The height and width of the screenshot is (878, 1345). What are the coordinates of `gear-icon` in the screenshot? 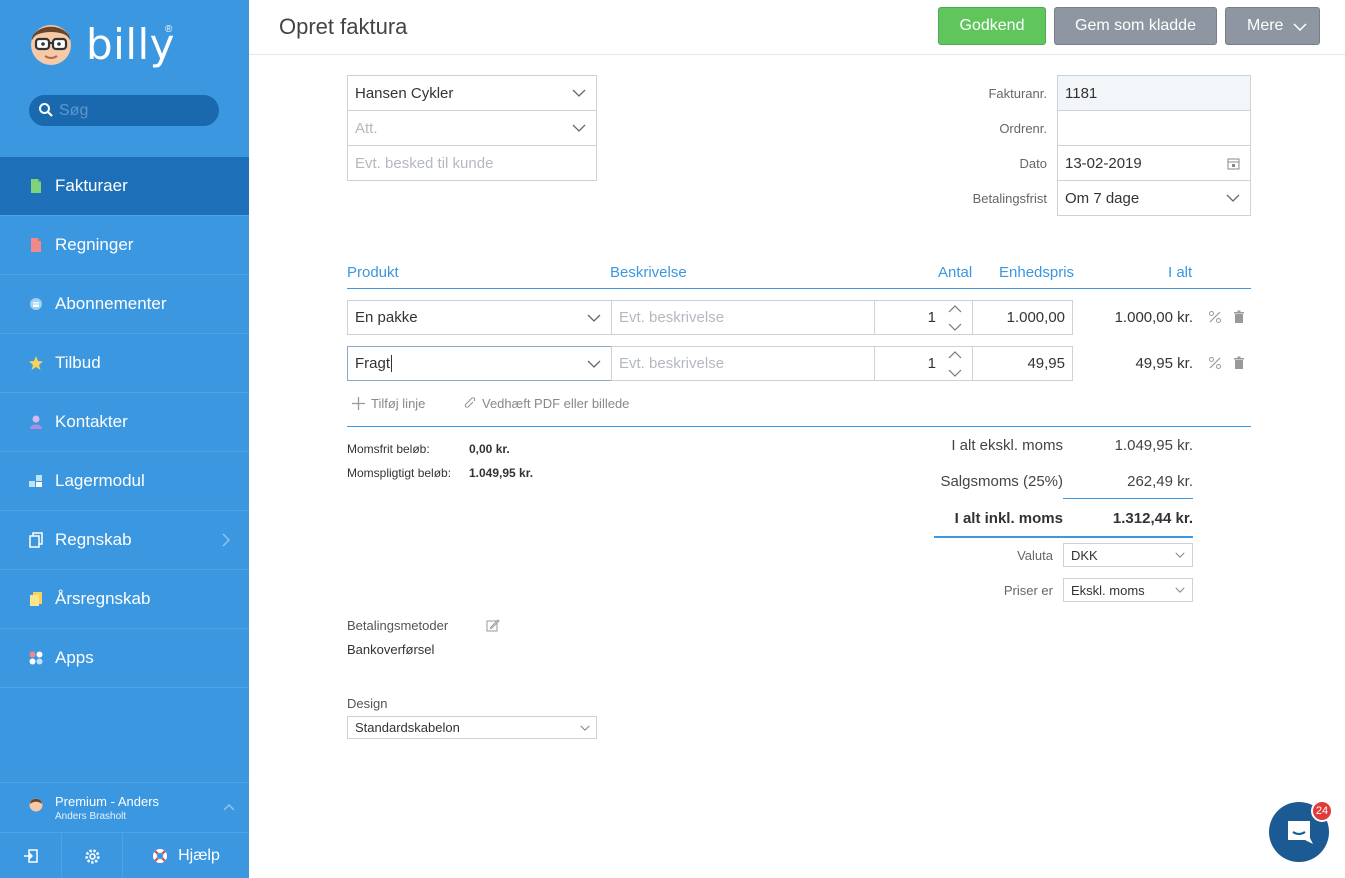 It's located at (92, 856).